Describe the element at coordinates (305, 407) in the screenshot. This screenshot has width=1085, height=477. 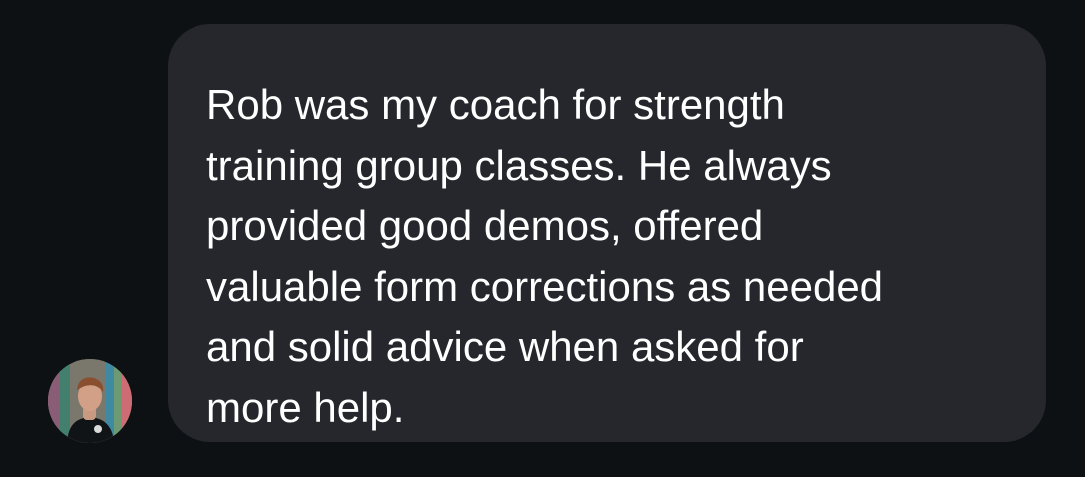
I see `message-line: more help.` at that location.